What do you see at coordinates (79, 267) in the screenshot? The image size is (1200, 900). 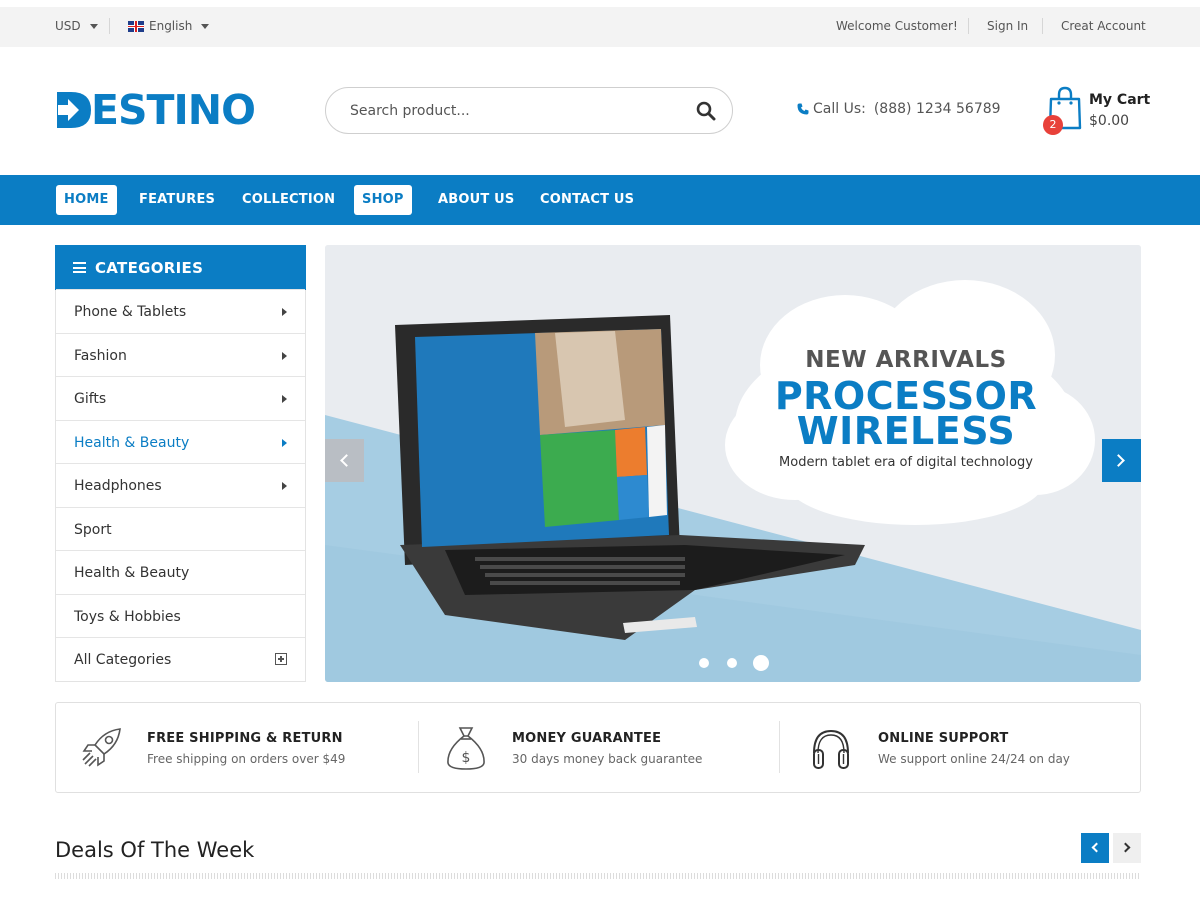 I see `menu-icon` at bounding box center [79, 267].